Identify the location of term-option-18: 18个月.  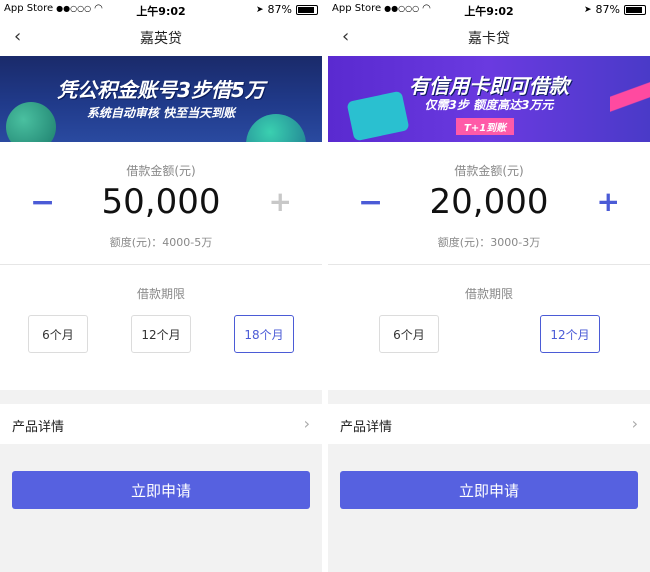
(264, 334).